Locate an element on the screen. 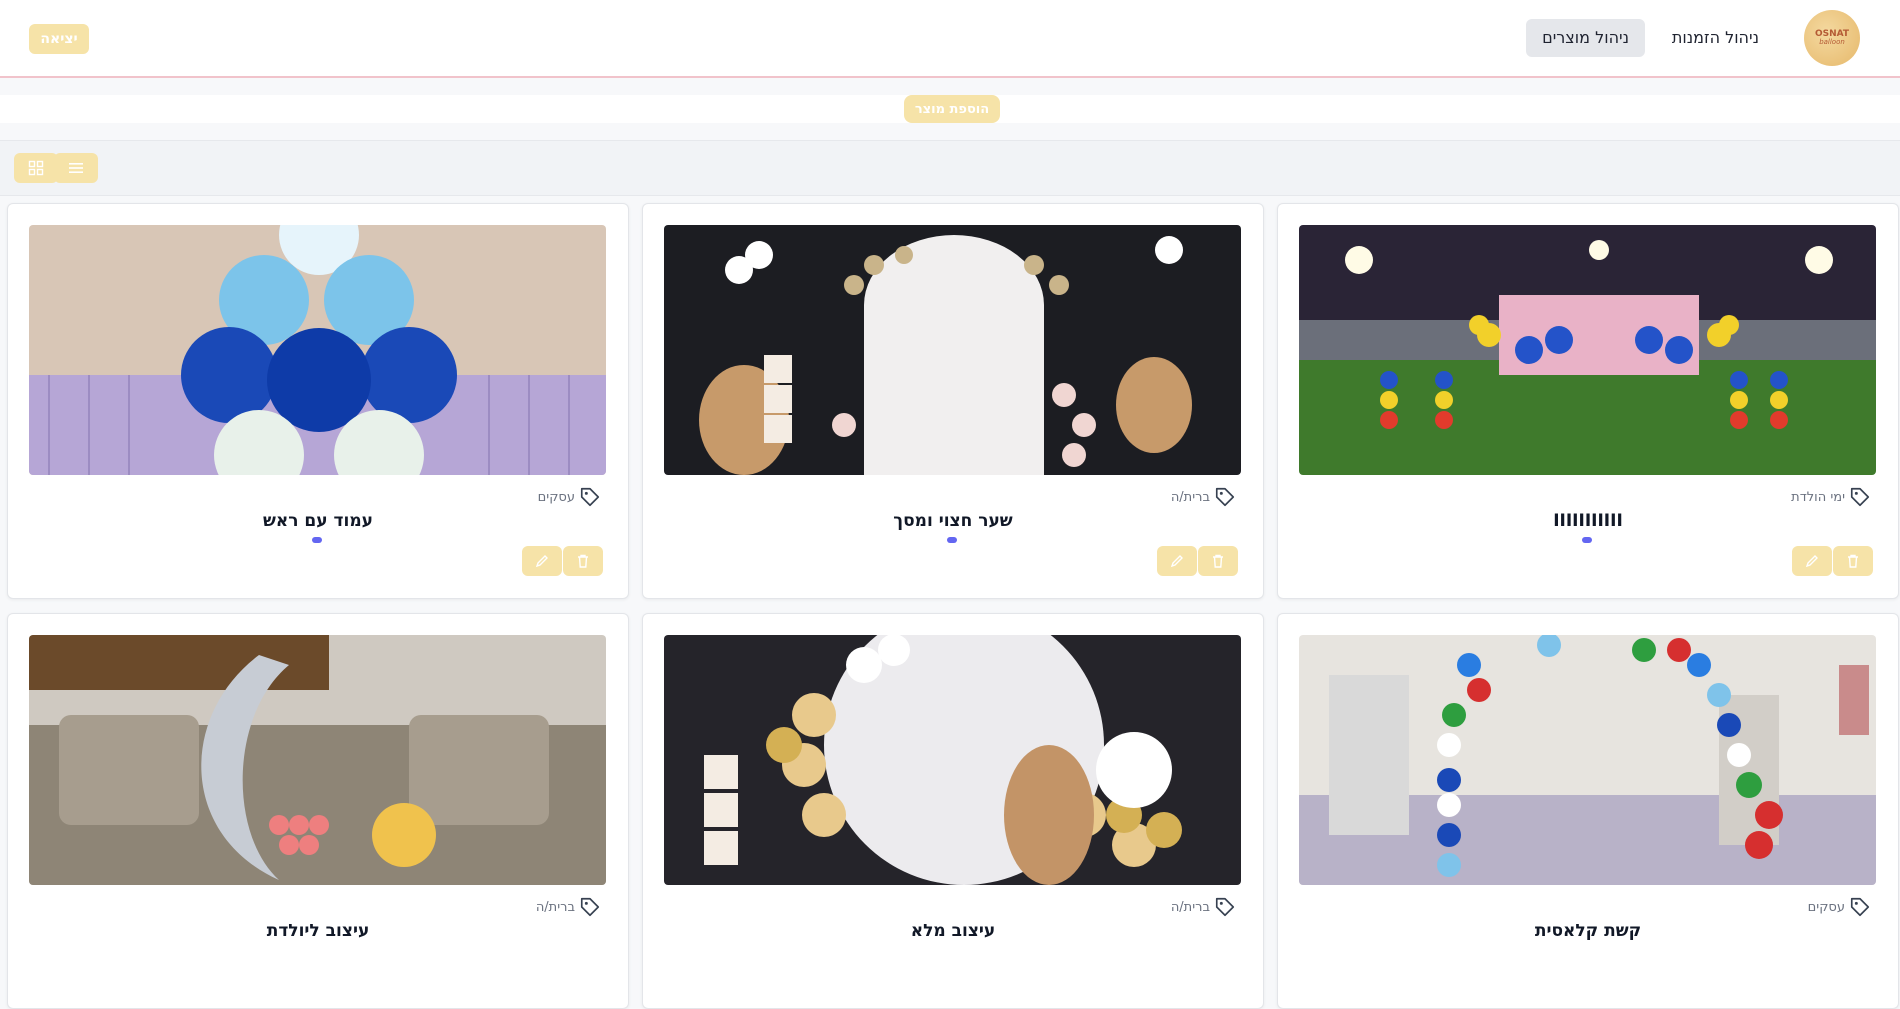  product-card: עסקים עמוד עם ראש is located at coordinates (318, 401).